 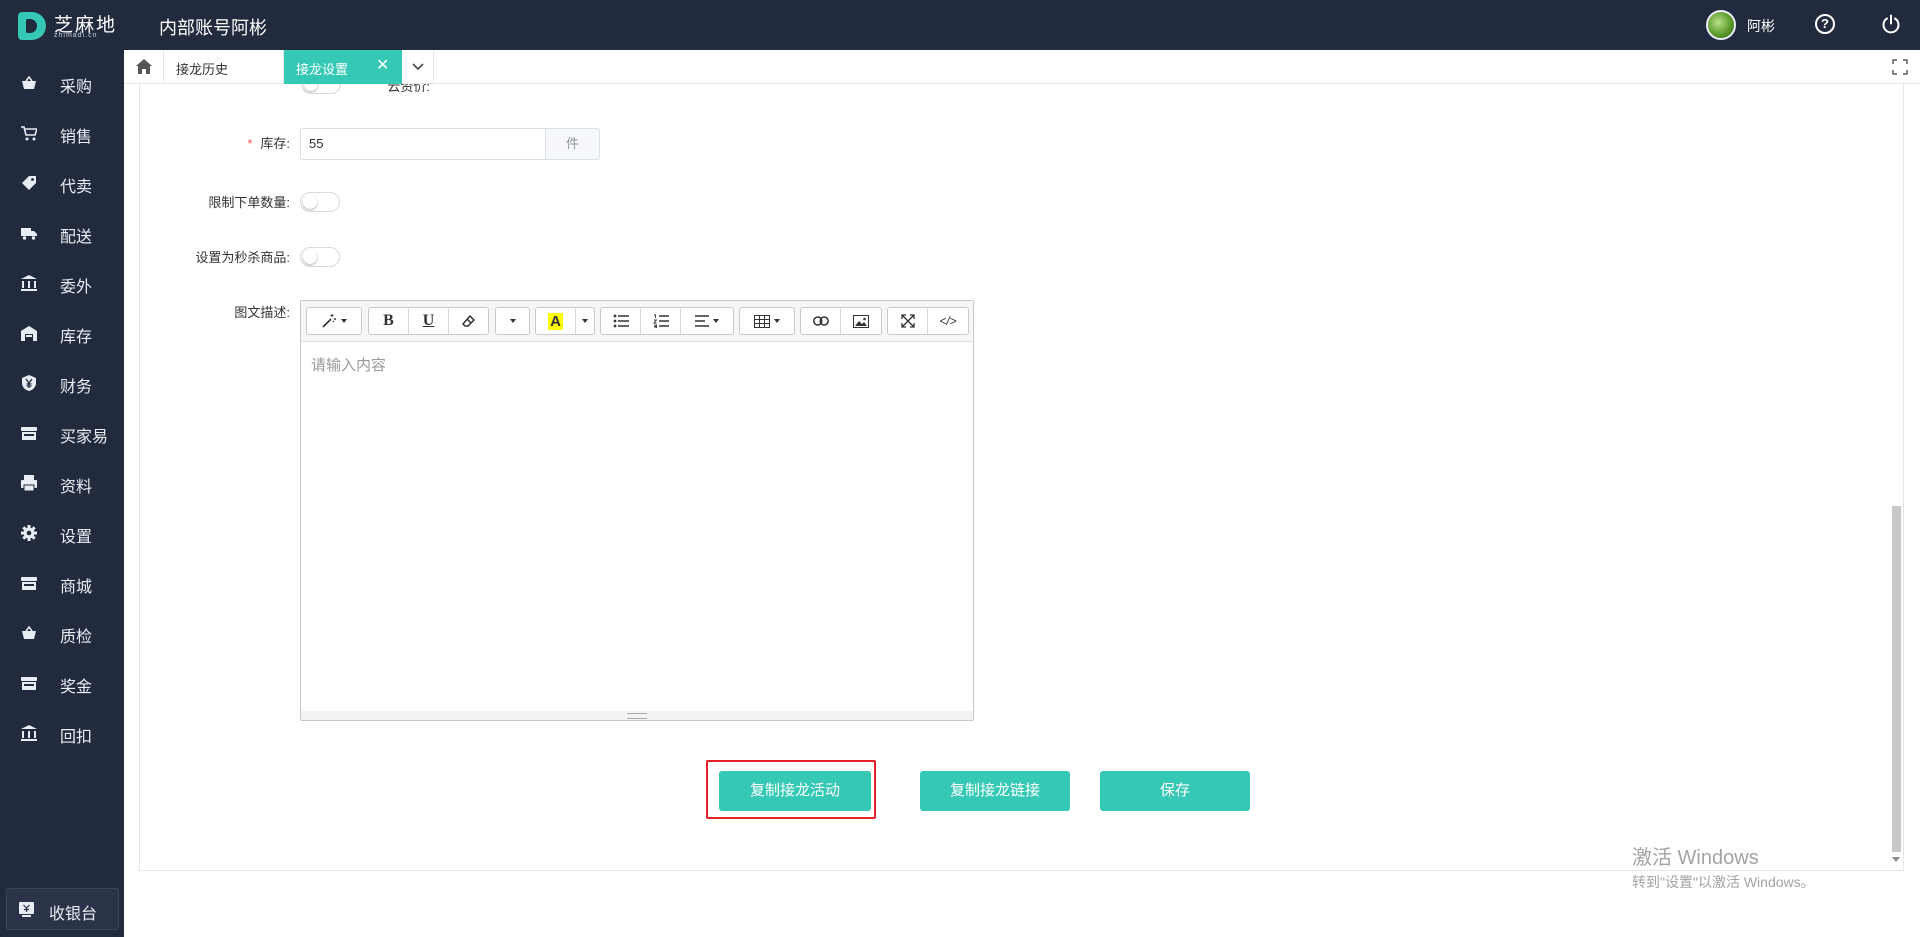 What do you see at coordinates (76, 87) in the screenshot?
I see `sidebar-item-label: 采购` at bounding box center [76, 87].